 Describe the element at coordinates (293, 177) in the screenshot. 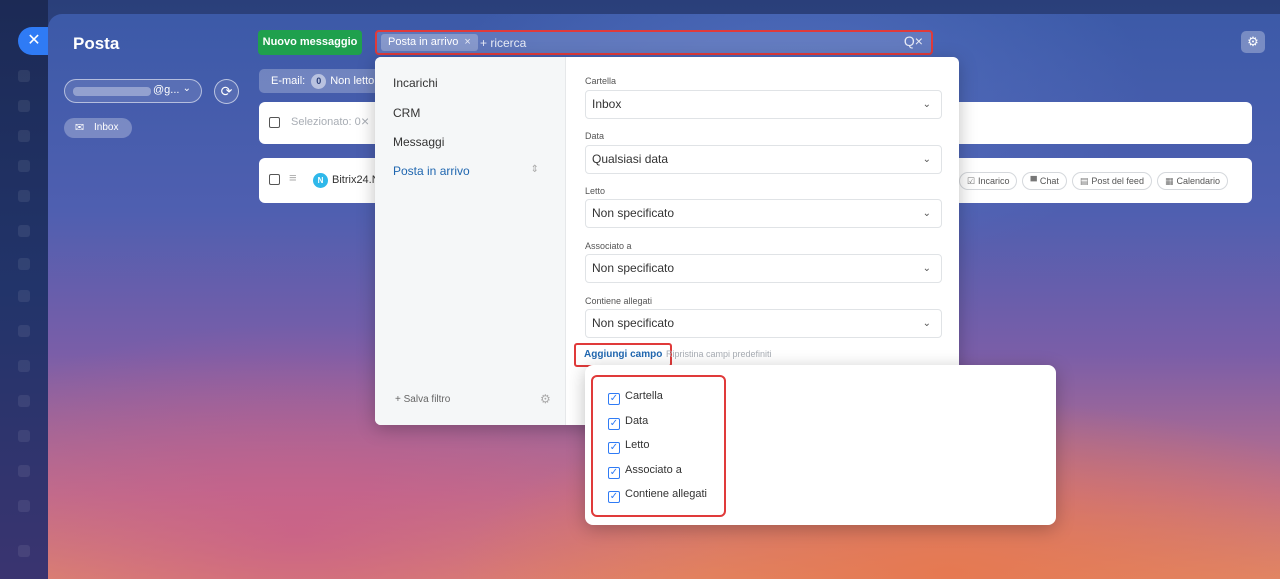

I see `menu-icon: ≡` at that location.